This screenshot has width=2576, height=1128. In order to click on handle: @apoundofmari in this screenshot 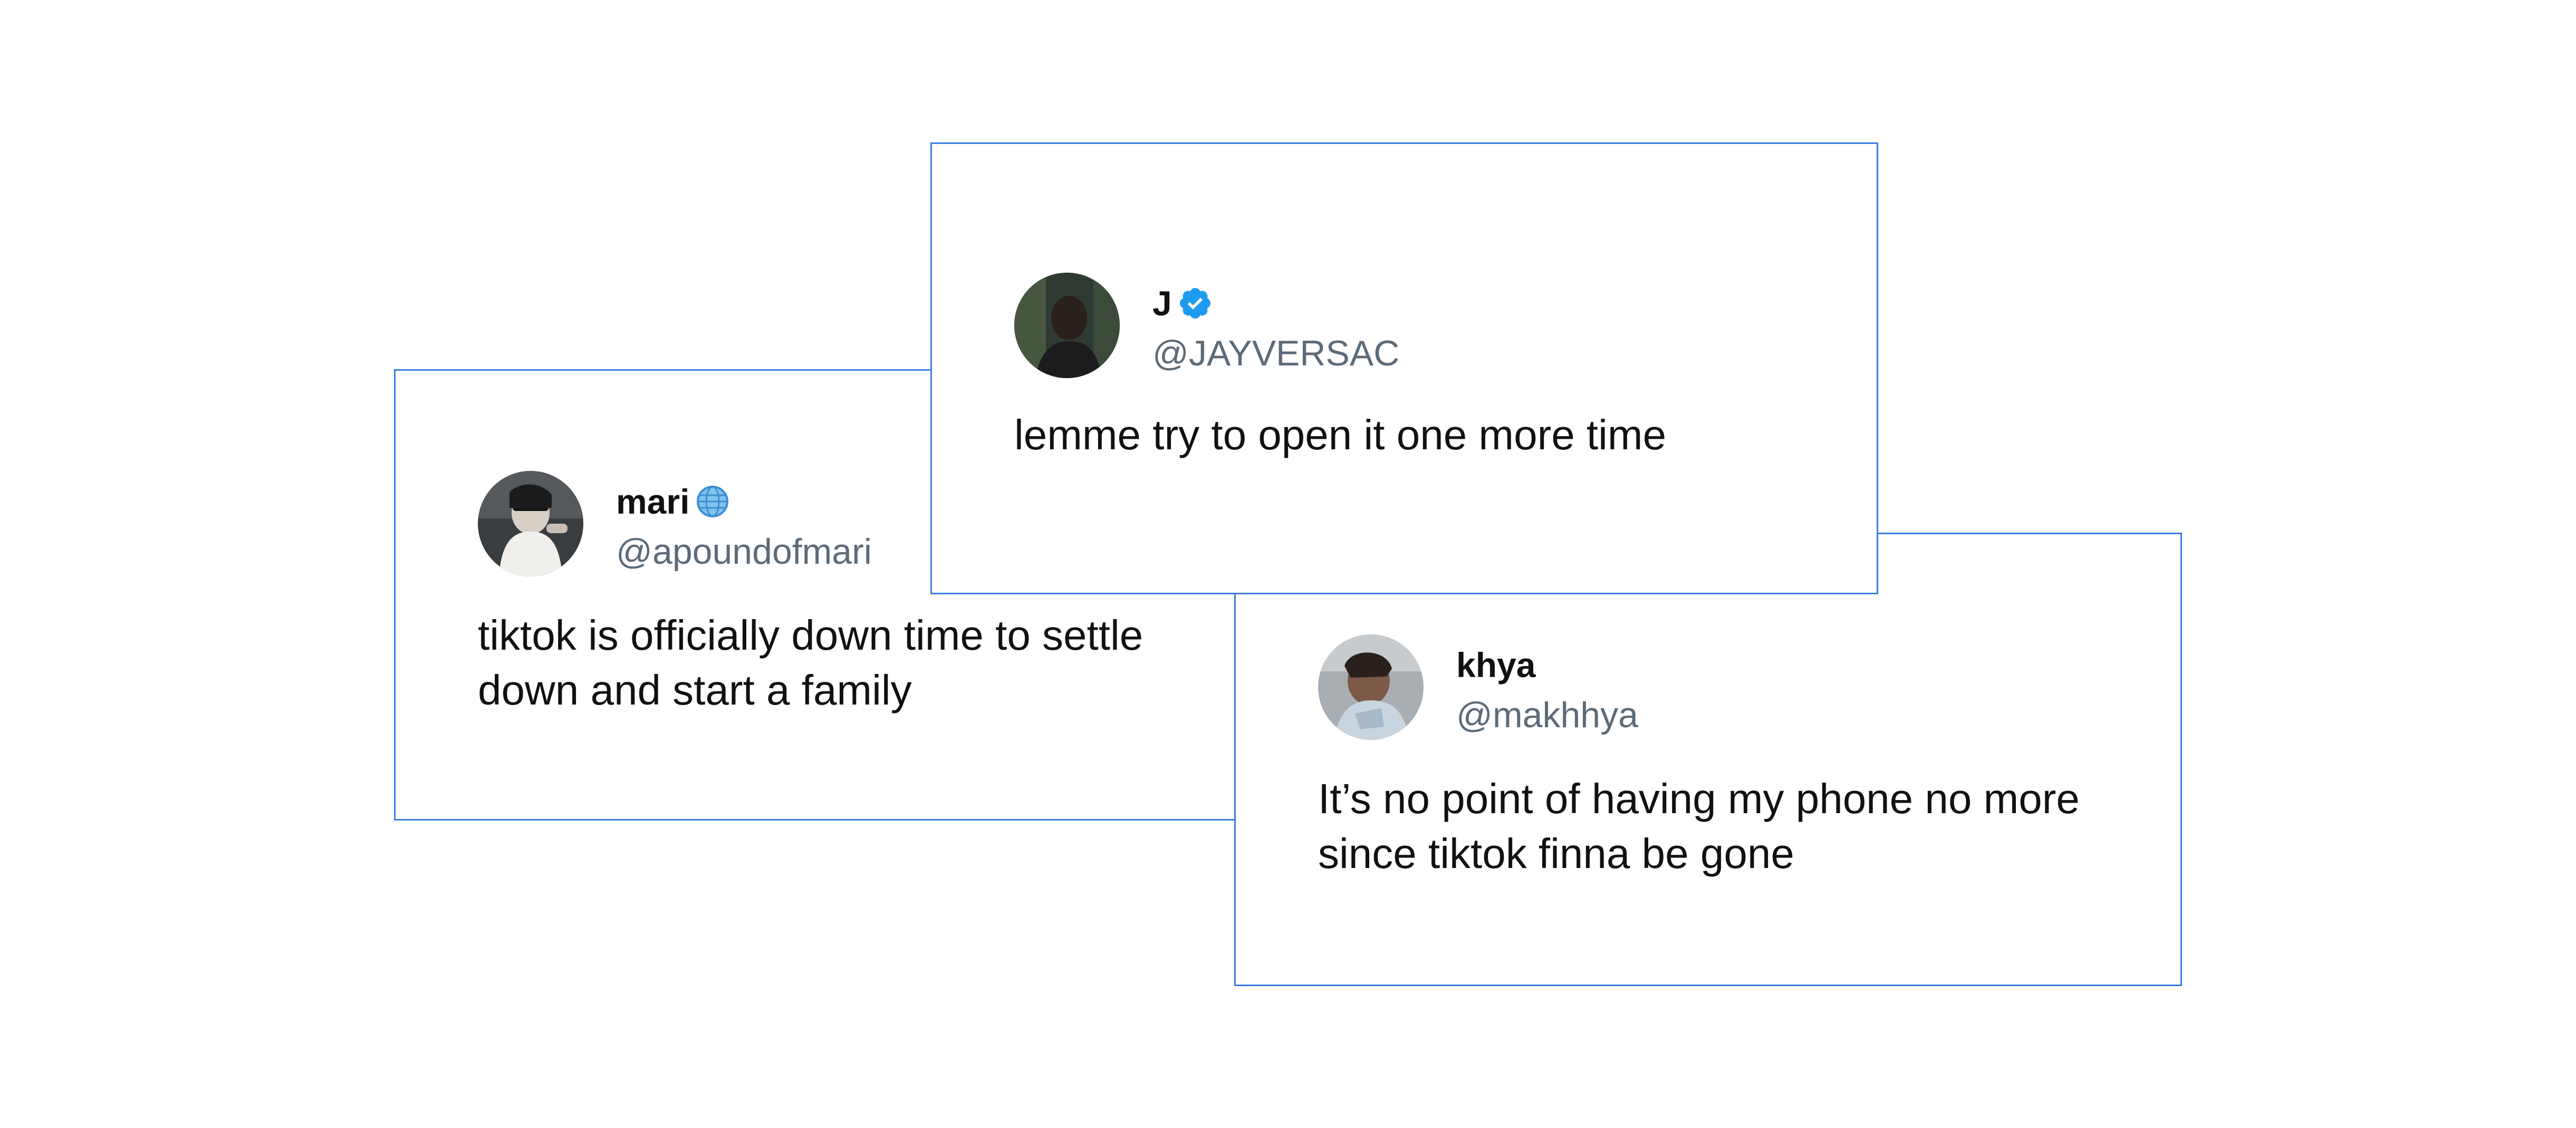, I will do `click(744, 552)`.